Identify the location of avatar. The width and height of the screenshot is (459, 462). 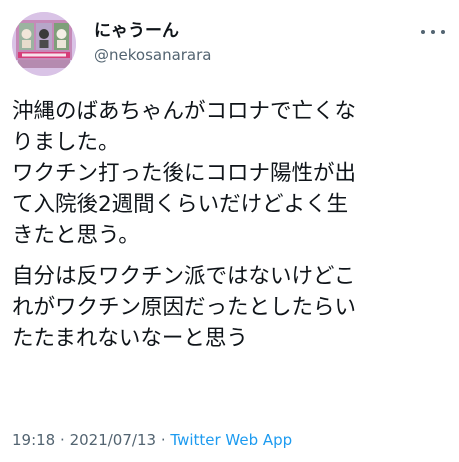
(44, 44).